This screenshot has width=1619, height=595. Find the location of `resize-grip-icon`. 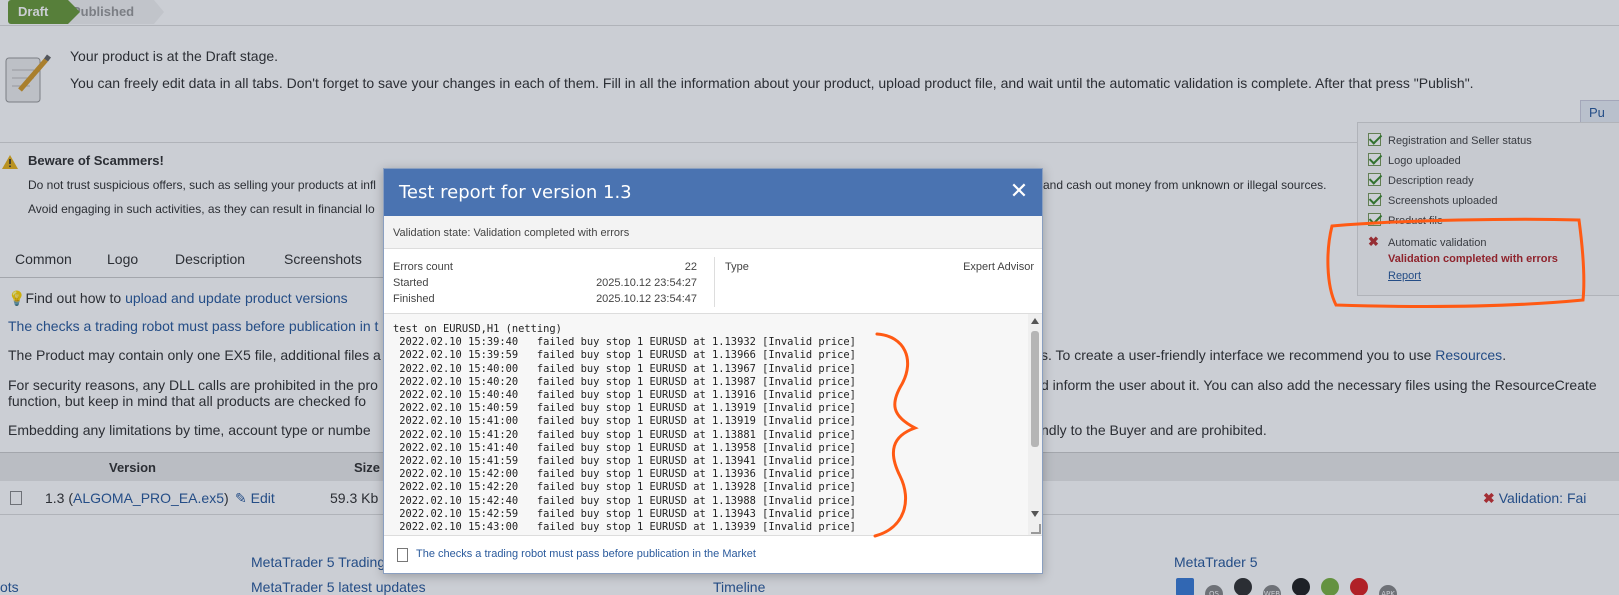

resize-grip-icon is located at coordinates (1036, 529).